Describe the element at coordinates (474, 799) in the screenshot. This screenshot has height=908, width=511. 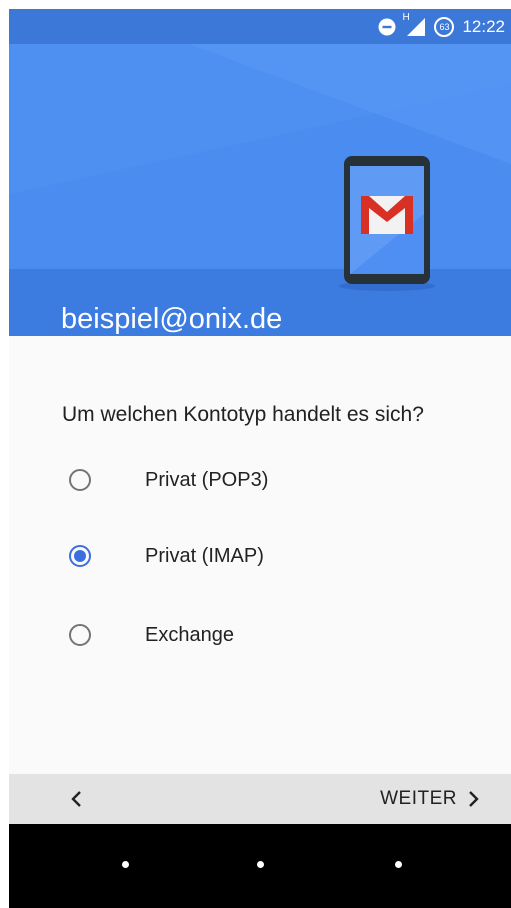
I see `chevron-right-icon` at that location.